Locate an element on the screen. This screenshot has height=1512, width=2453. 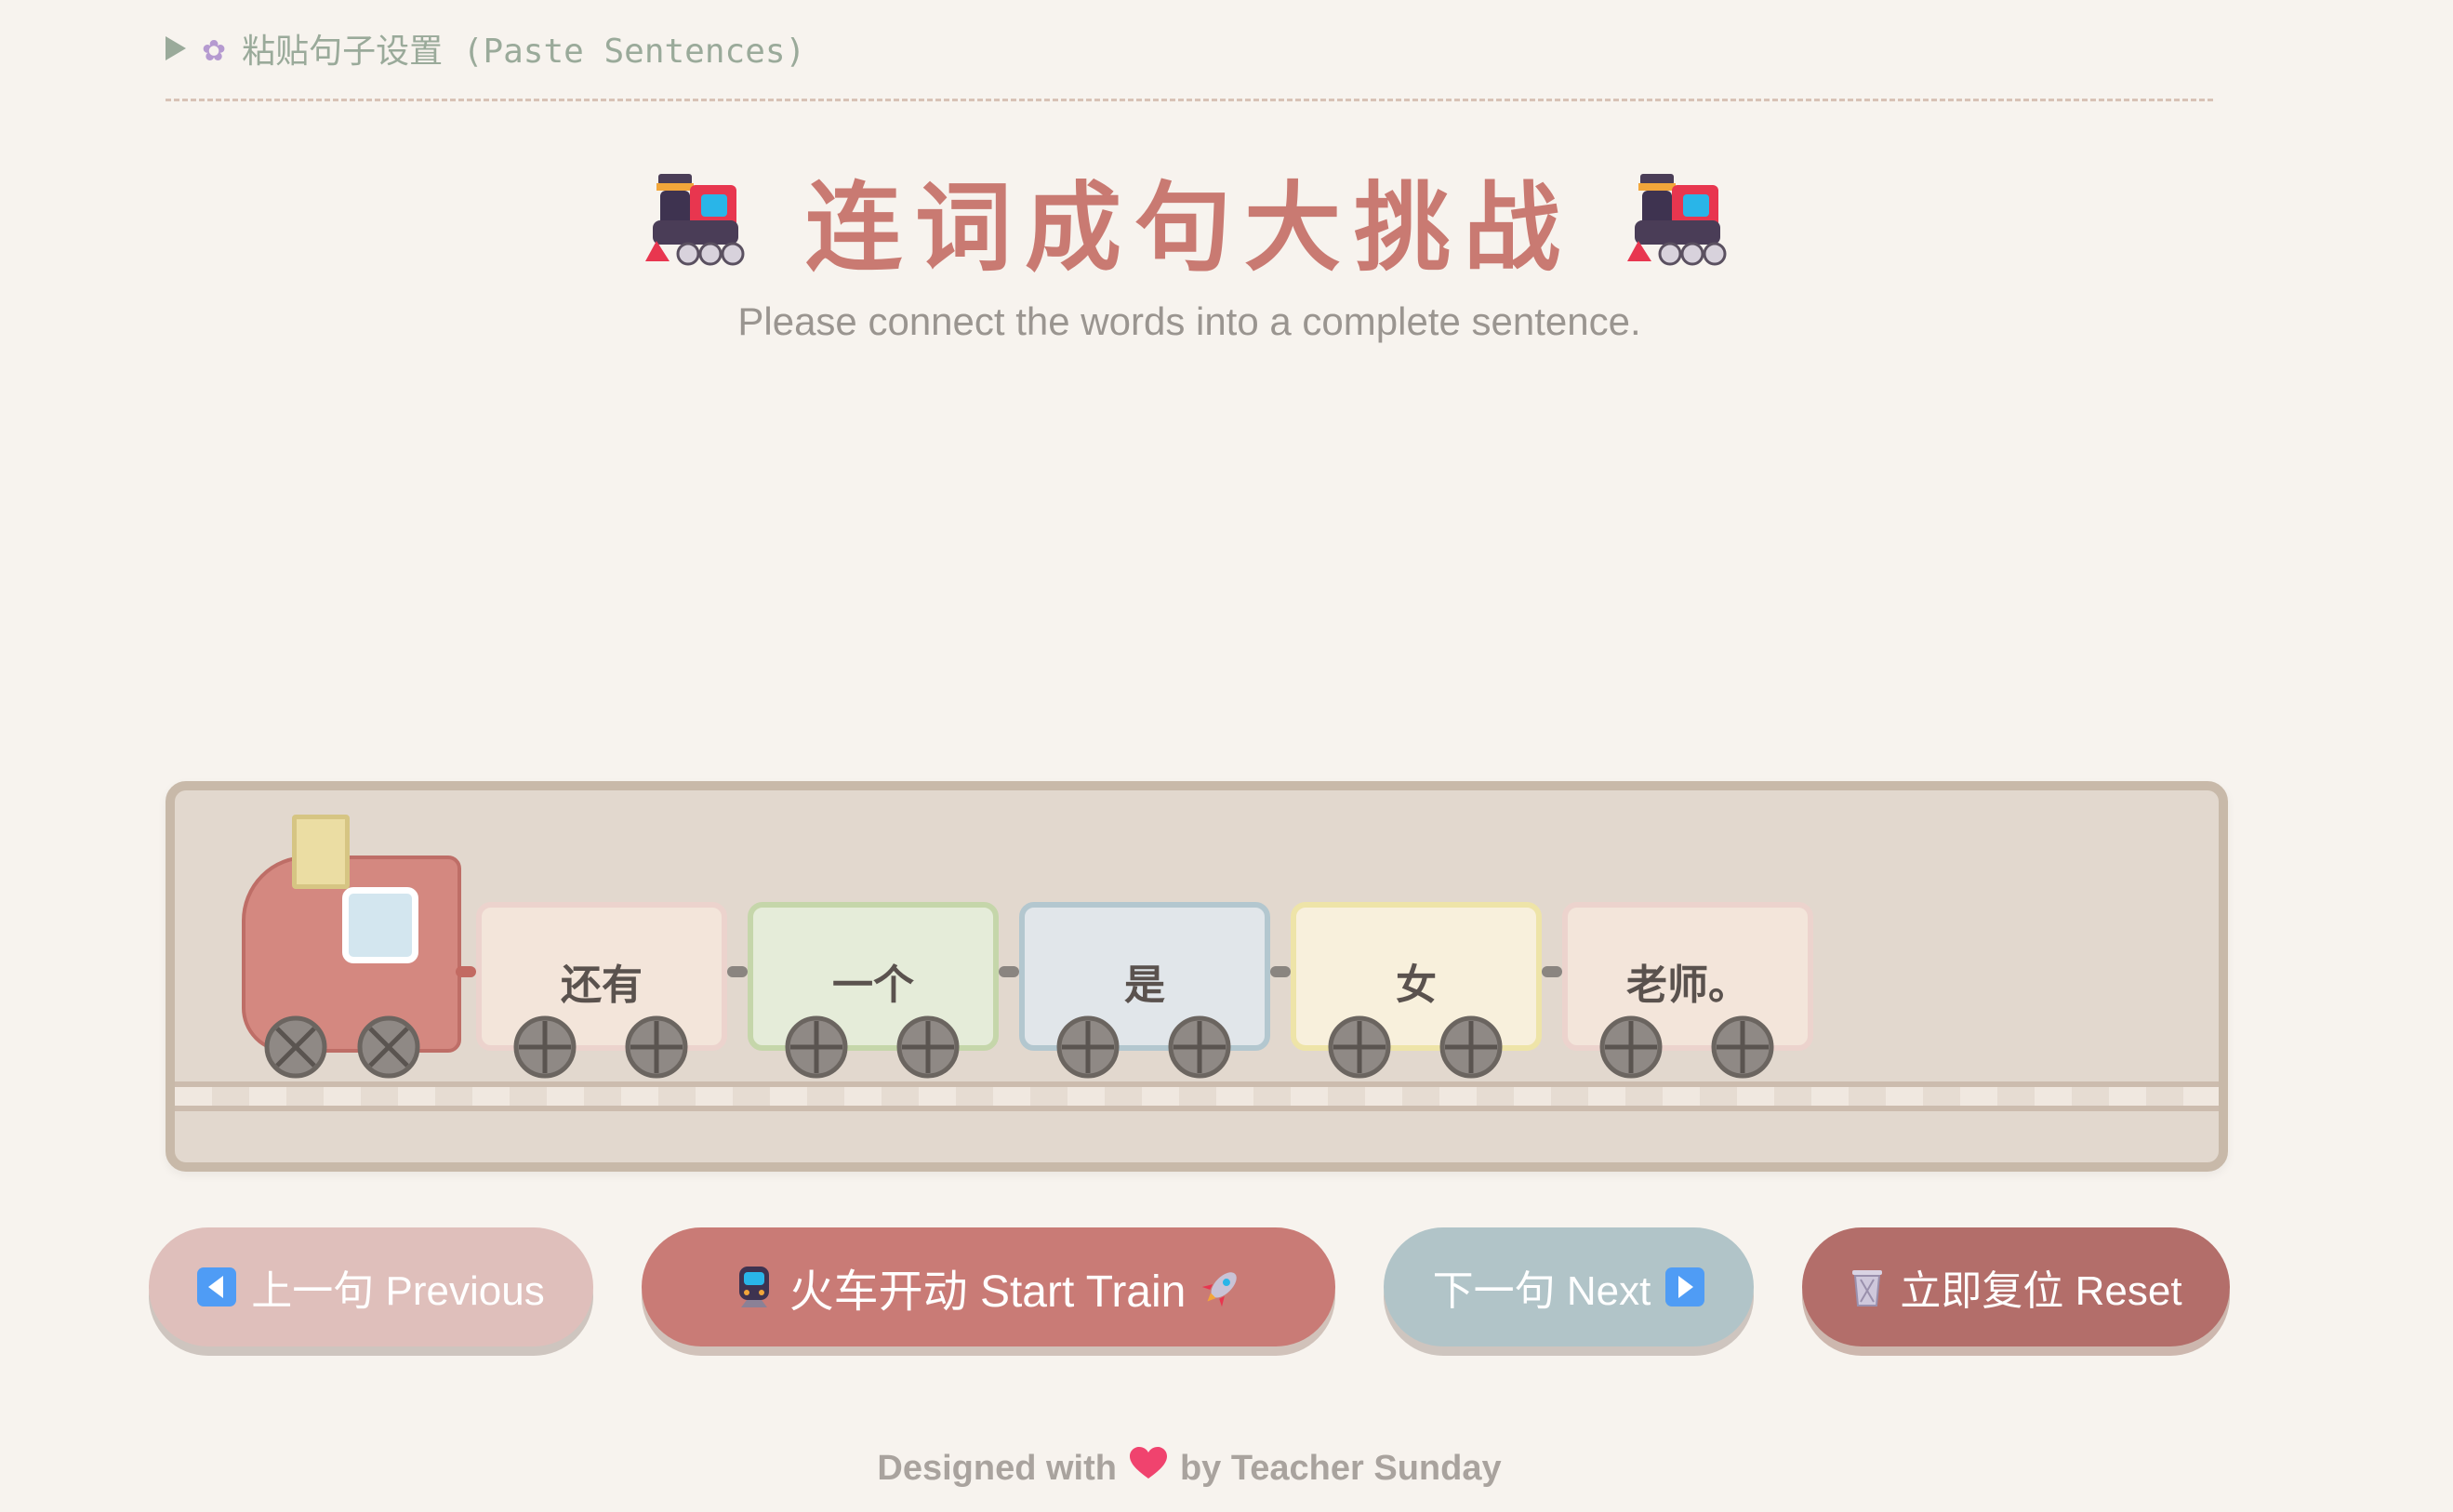
start-train-label: 火车开动 Start Train is located at coordinates (988, 1292).